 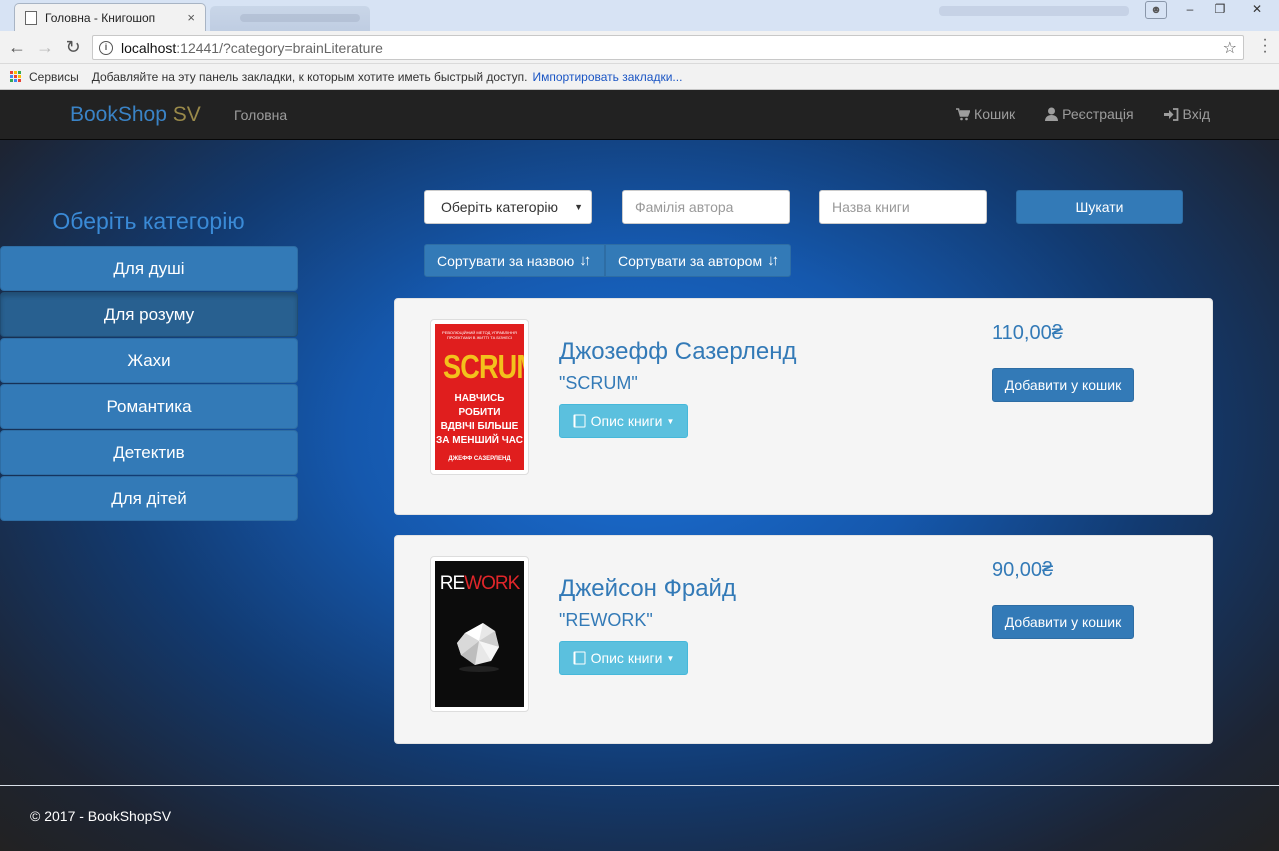 What do you see at coordinates (149, 360) in the screenshot?
I see `category-item-horror: Жахи` at bounding box center [149, 360].